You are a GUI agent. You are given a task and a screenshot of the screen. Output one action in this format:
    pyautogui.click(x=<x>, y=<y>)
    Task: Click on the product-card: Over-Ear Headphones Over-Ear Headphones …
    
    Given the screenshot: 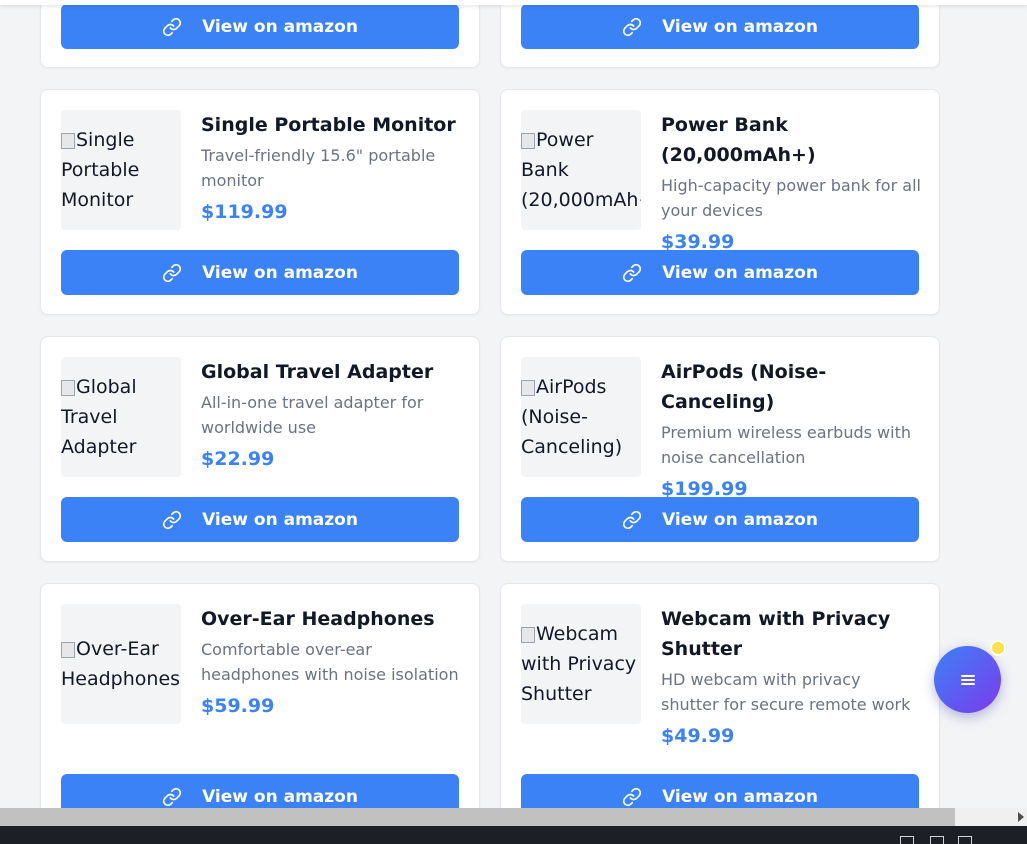 What is the action you would take?
    pyautogui.click(x=260, y=703)
    